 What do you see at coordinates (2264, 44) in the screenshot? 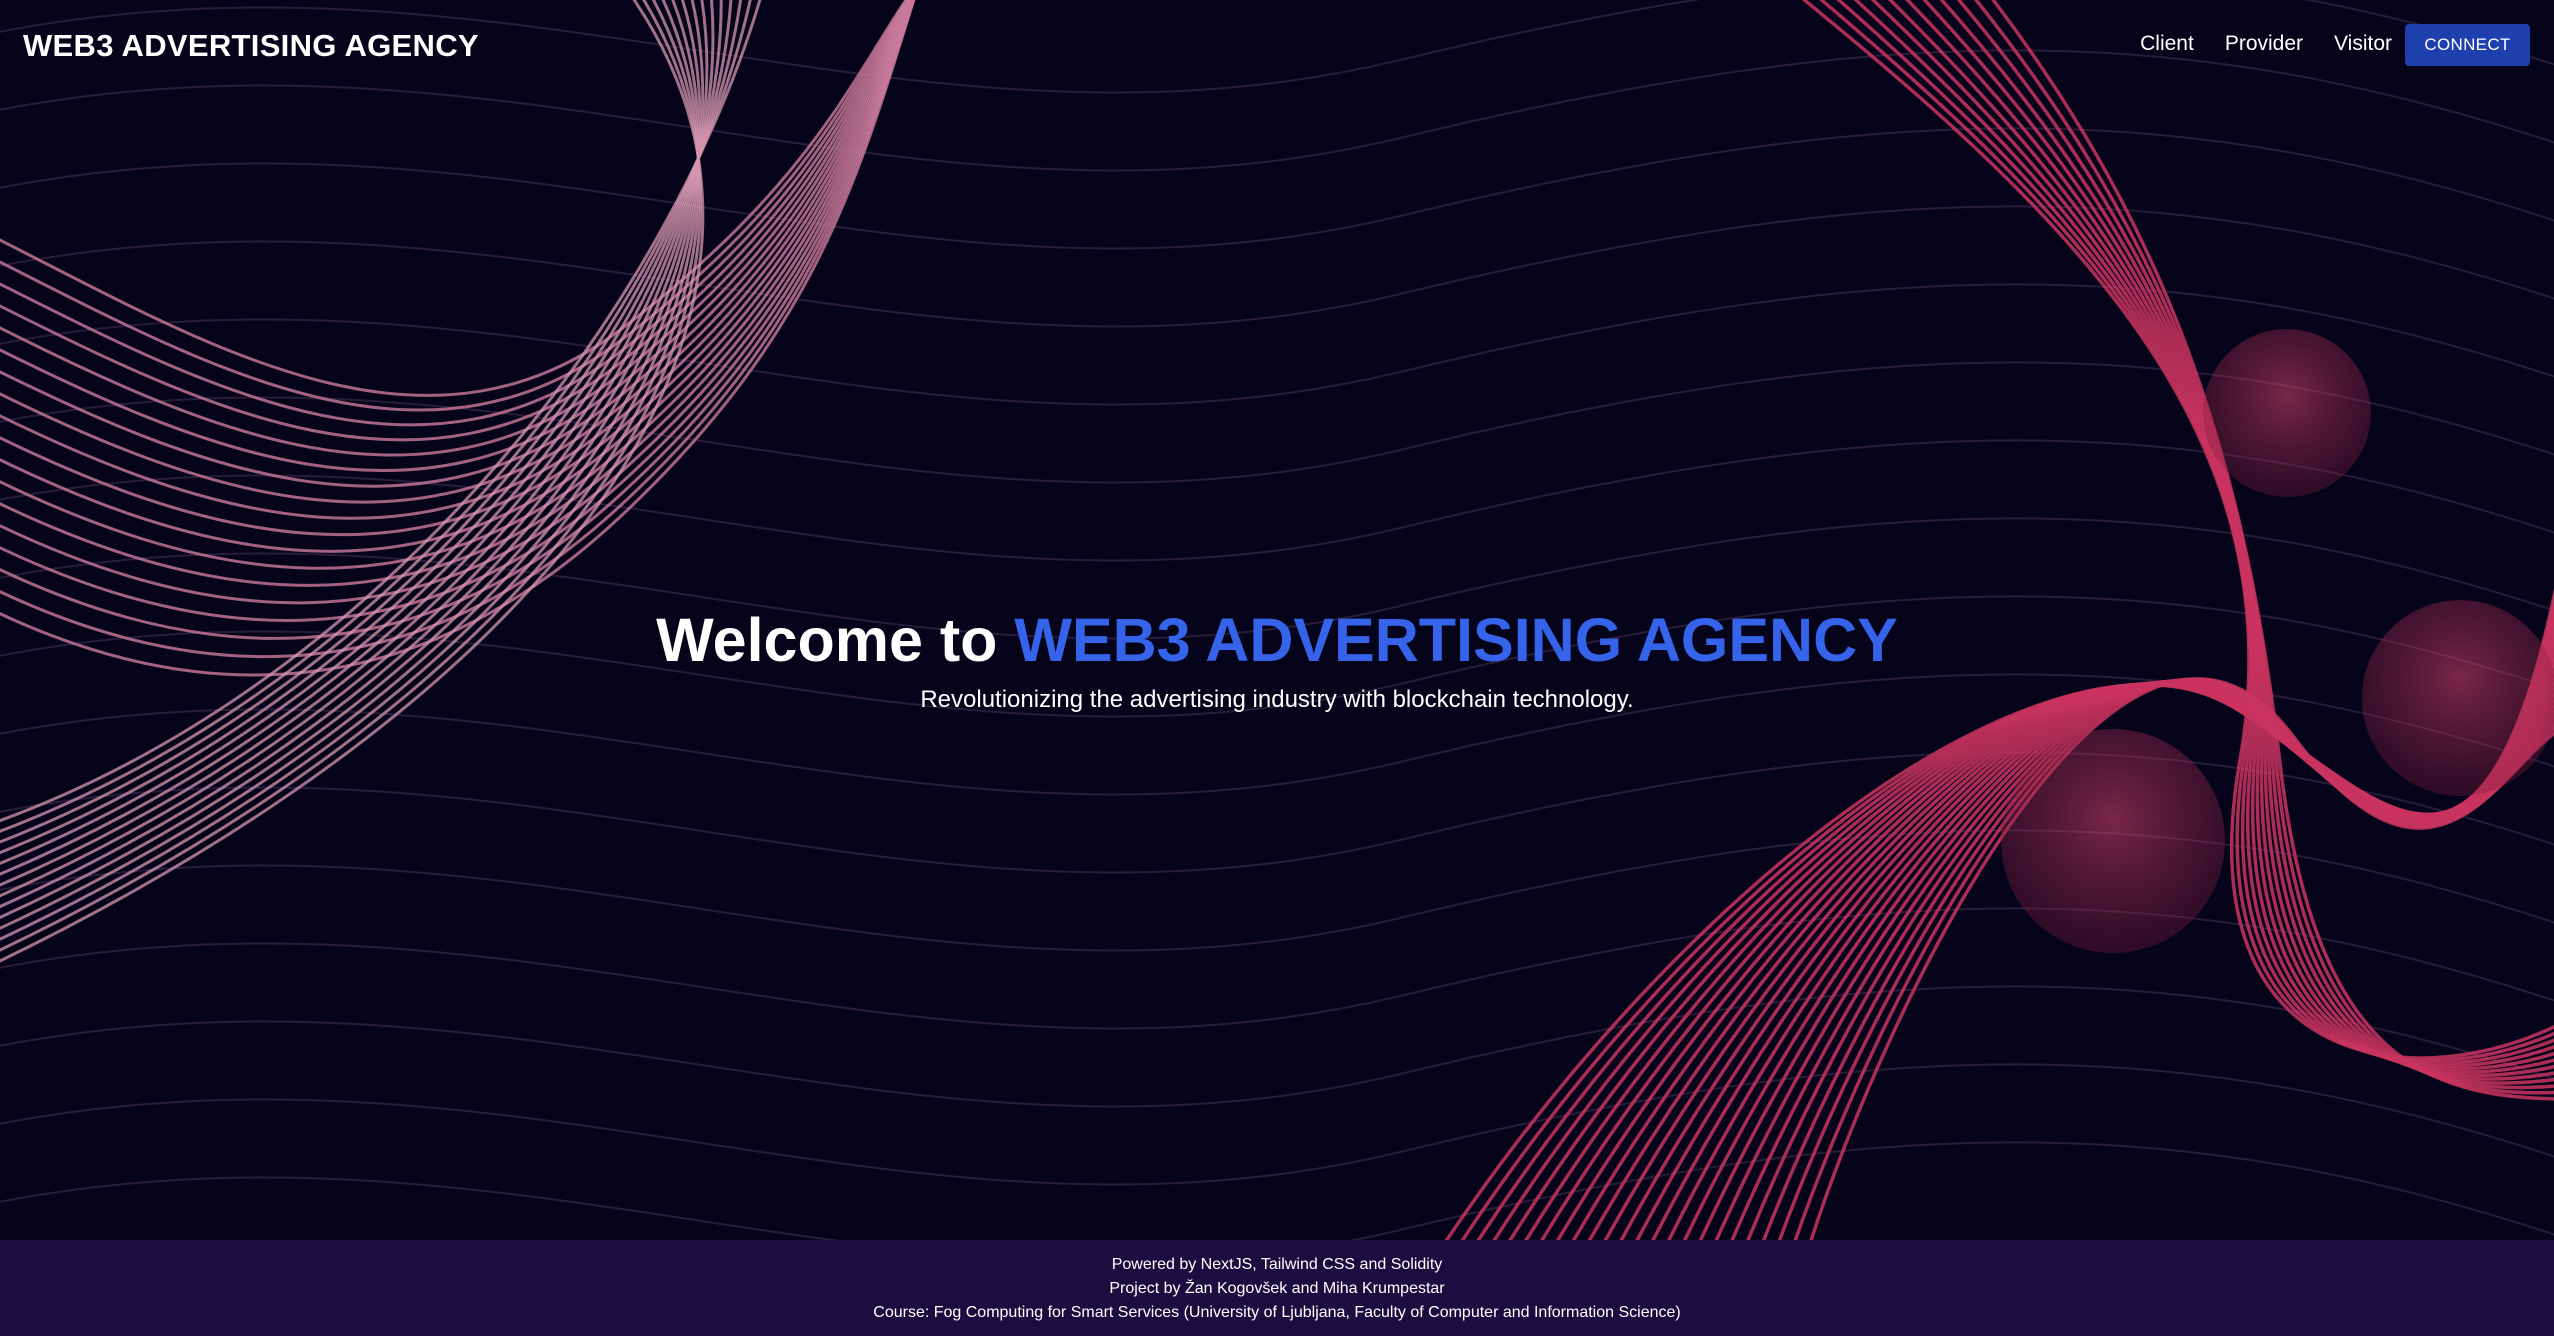
I see `nav-link-provider: Provider` at bounding box center [2264, 44].